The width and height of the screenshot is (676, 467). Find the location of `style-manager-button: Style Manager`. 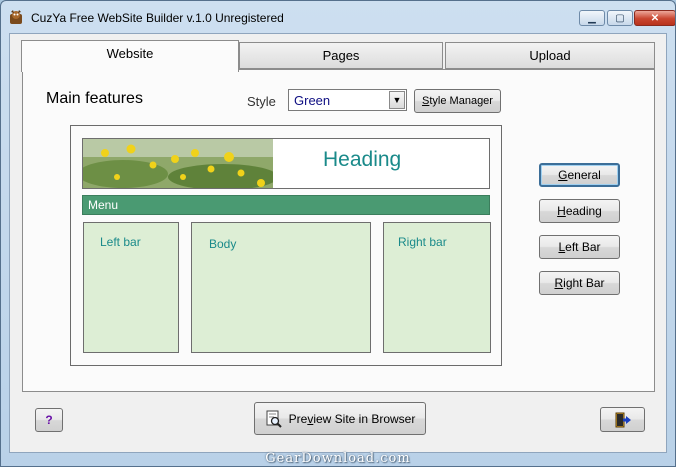

style-manager-button: Style Manager is located at coordinates (457, 101).